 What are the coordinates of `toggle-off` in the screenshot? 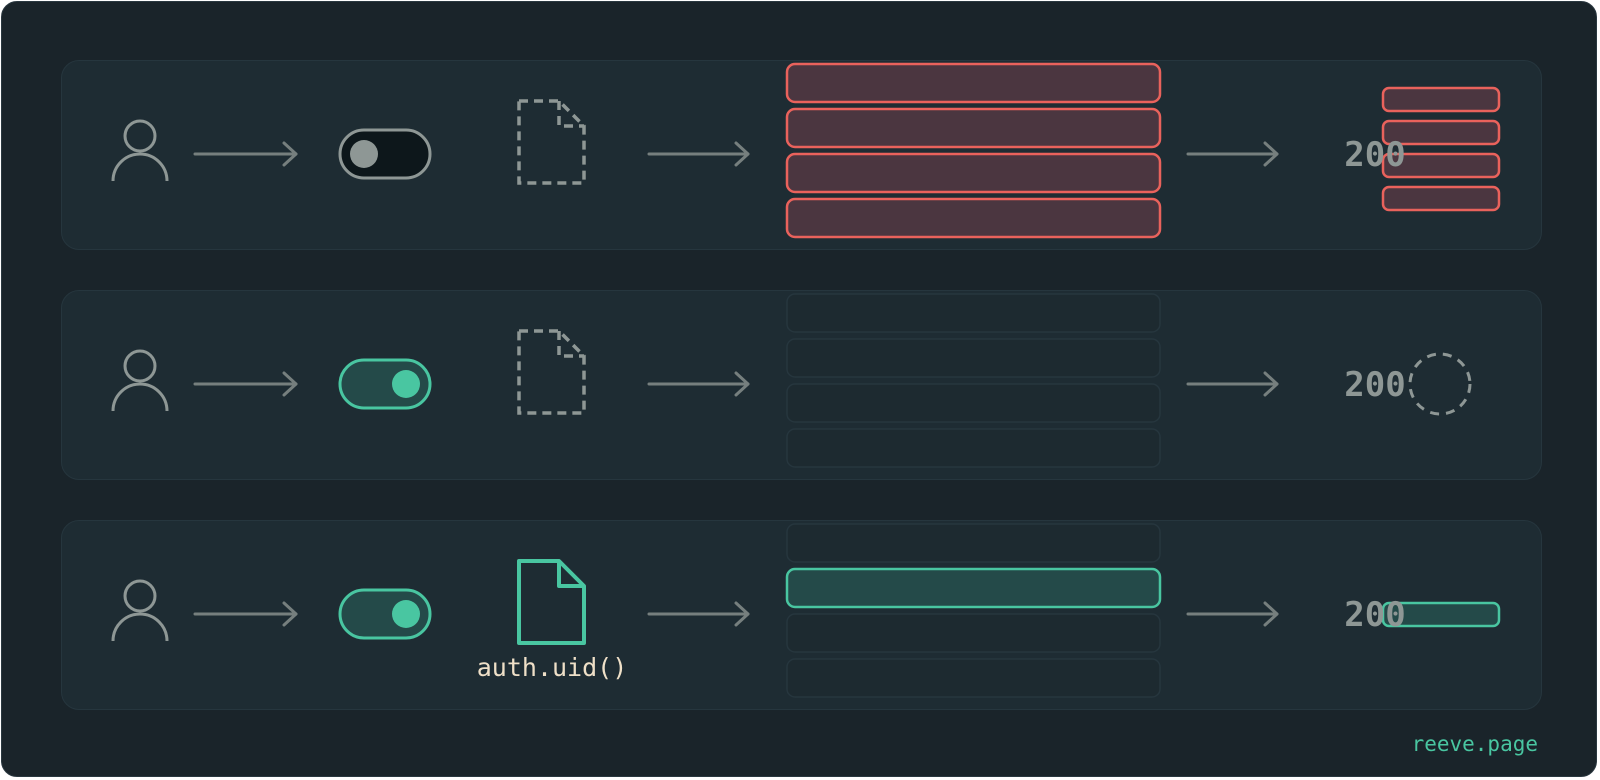 It's located at (385, 154).